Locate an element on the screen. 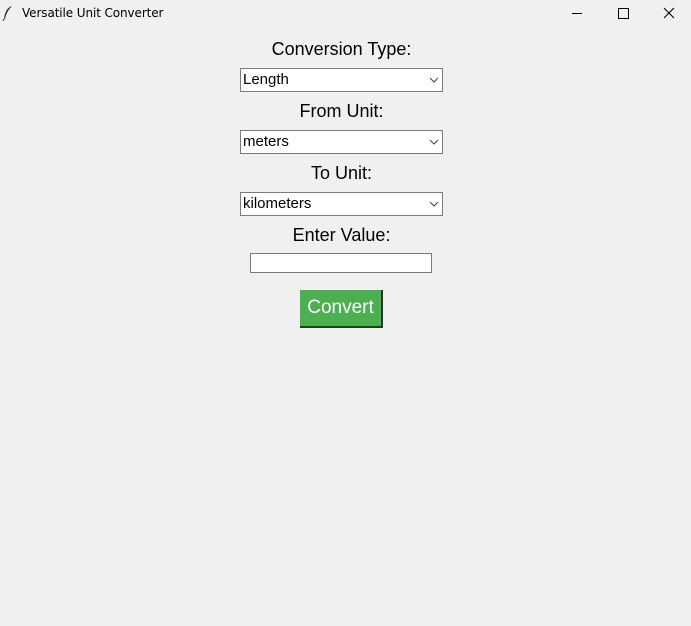 Image resolution: width=691 pixels, height=626 pixels. title-bar: Versatile Unit Converter is located at coordinates (345, 14).